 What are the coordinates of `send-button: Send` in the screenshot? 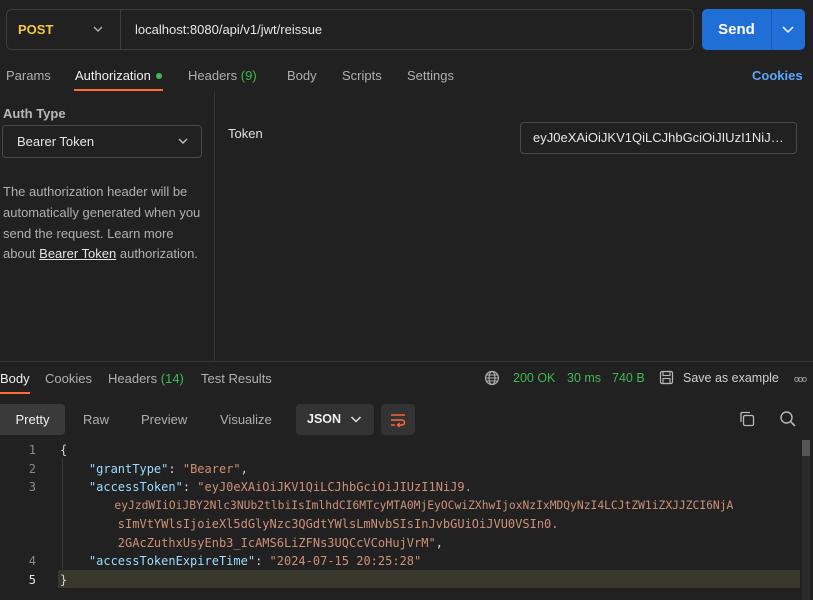 It's located at (736, 29).